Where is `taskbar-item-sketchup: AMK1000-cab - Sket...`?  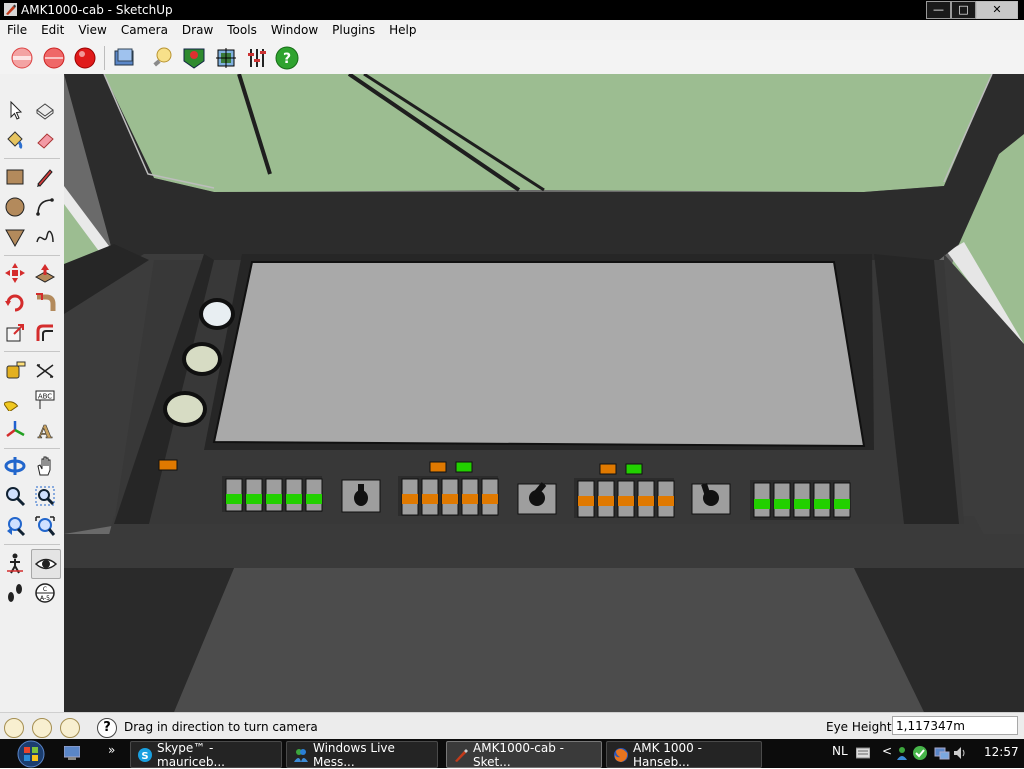 taskbar-item-sketchup: AMK1000-cab - Sket... is located at coordinates (524, 755).